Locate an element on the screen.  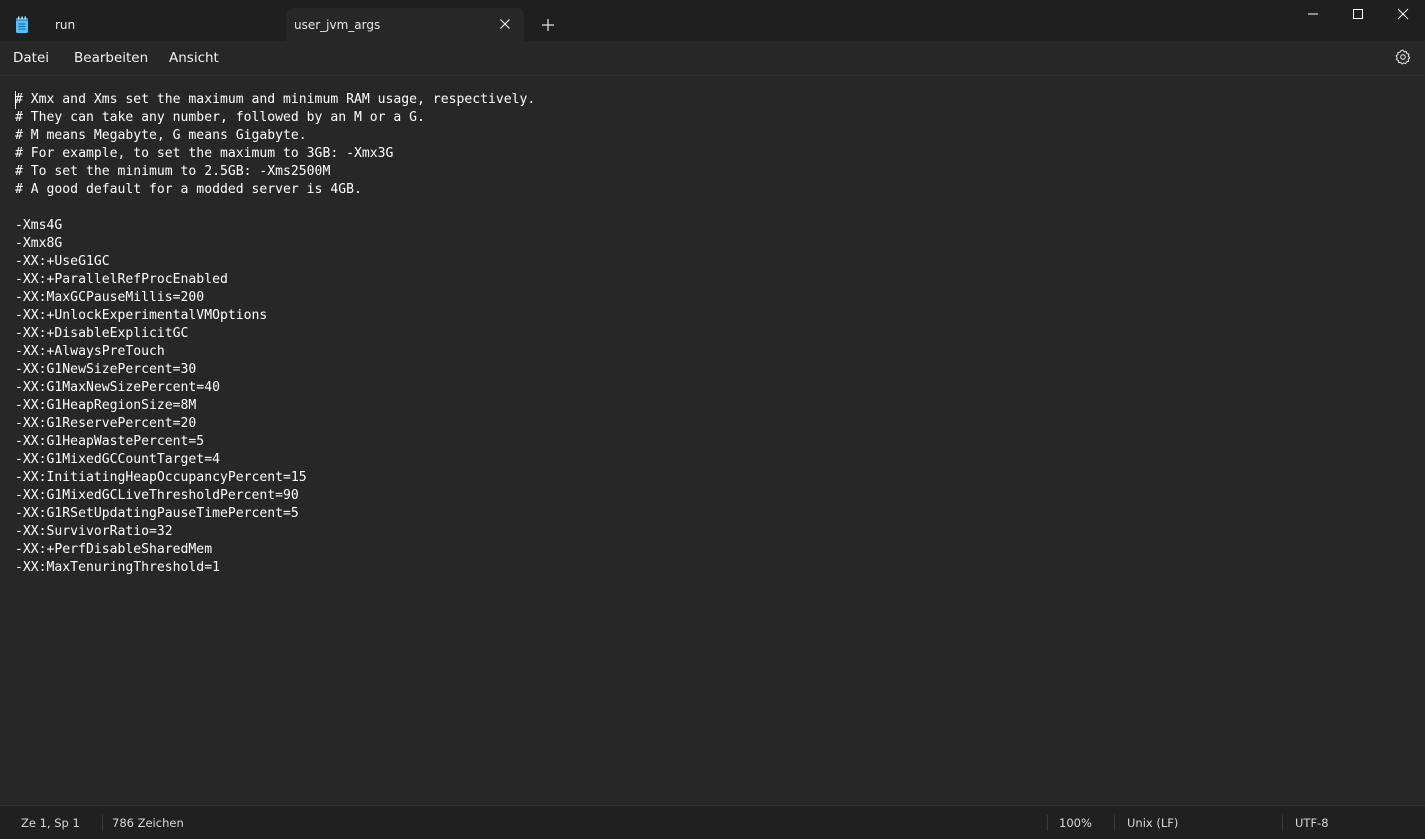
editor-line: -XX:G1NewSizePercent=30 is located at coordinates (106, 369).